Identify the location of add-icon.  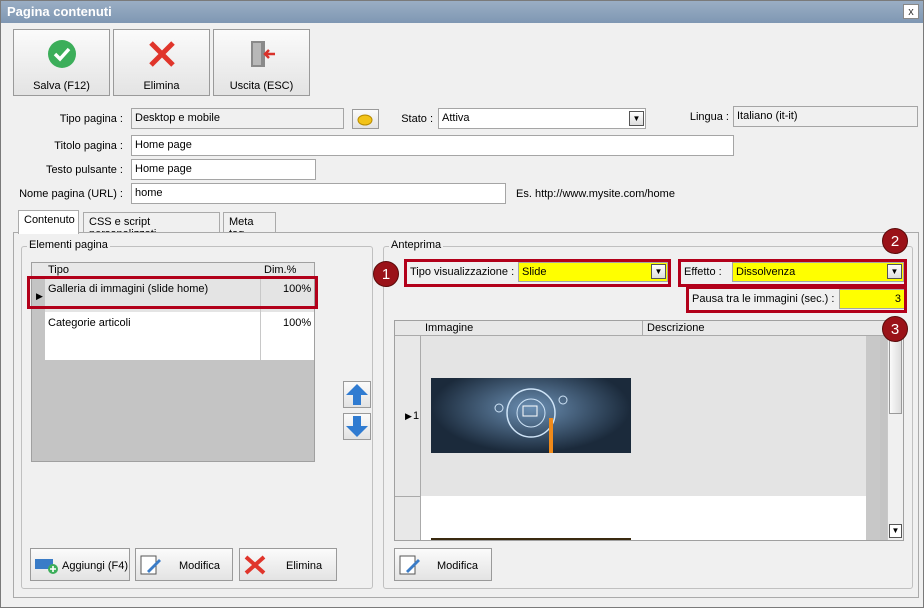
(46, 566).